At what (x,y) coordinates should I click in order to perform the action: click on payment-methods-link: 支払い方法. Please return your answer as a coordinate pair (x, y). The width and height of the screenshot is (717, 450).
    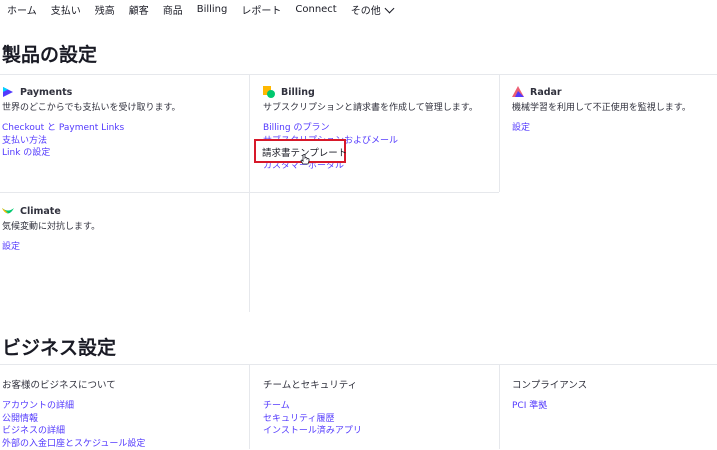
    Looking at the image, I should click on (91, 141).